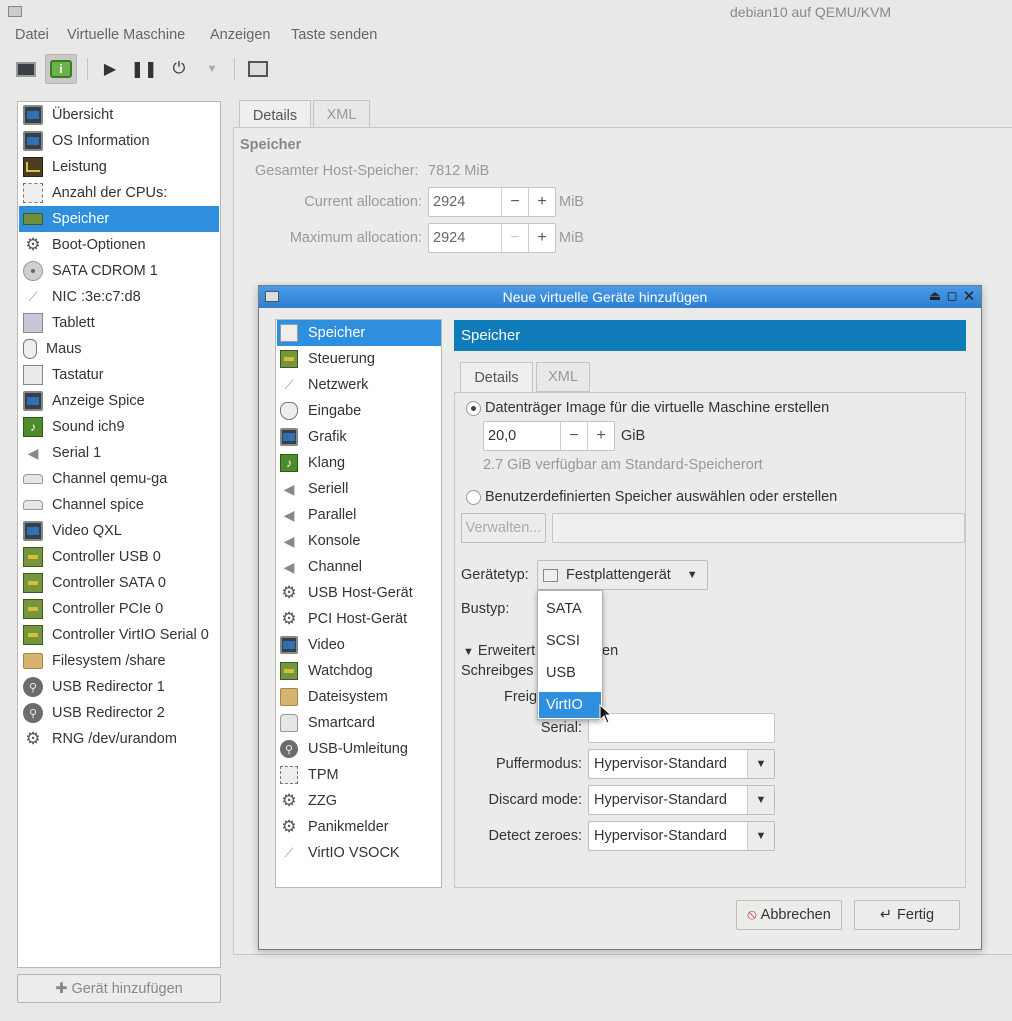 Image resolution: width=1012 pixels, height=1021 pixels. I want to click on menu-taste-senden: Taste senden, so click(334, 35).